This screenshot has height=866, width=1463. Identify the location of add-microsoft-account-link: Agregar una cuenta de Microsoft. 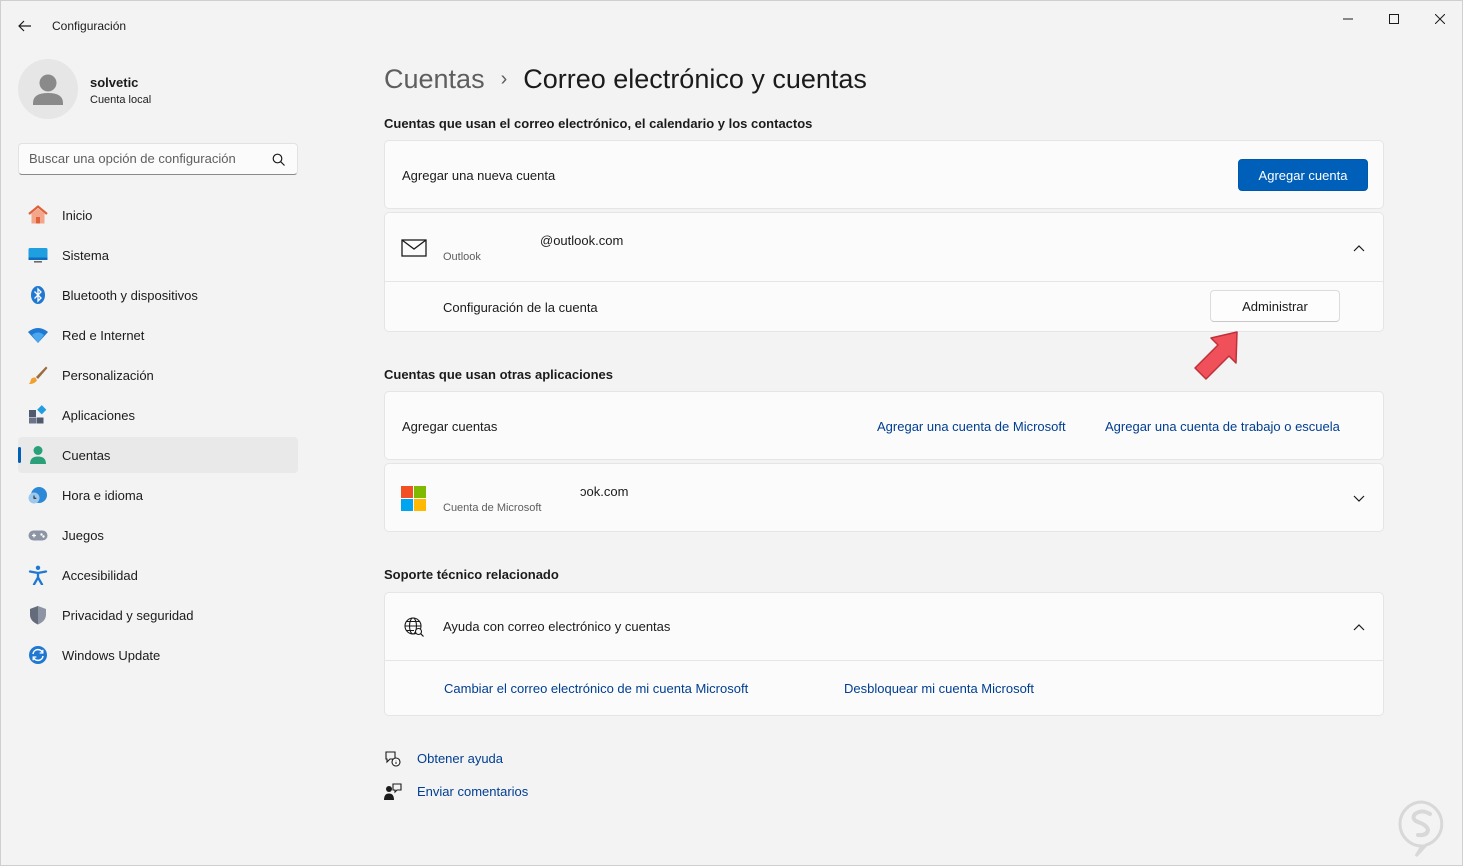
(971, 426).